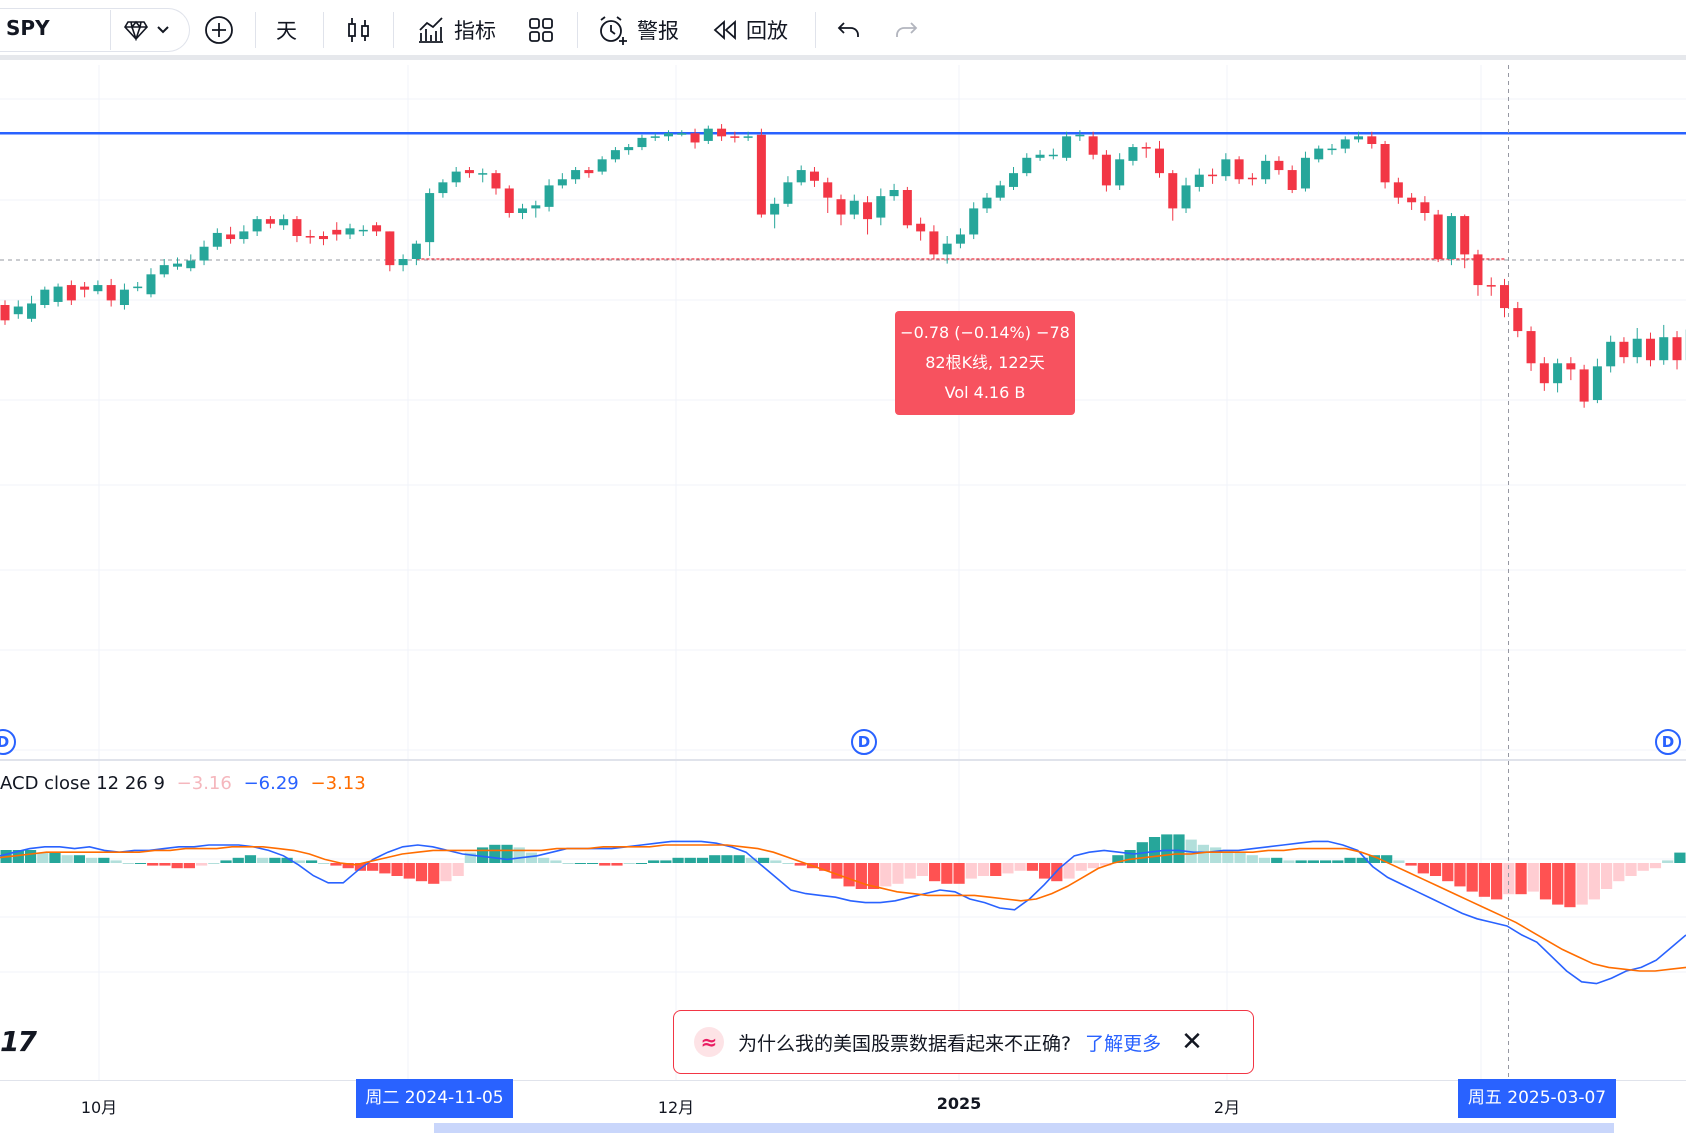 Image resolution: width=1686 pixels, height=1138 pixels. I want to click on time-tick: 10月, so click(99, 1106).